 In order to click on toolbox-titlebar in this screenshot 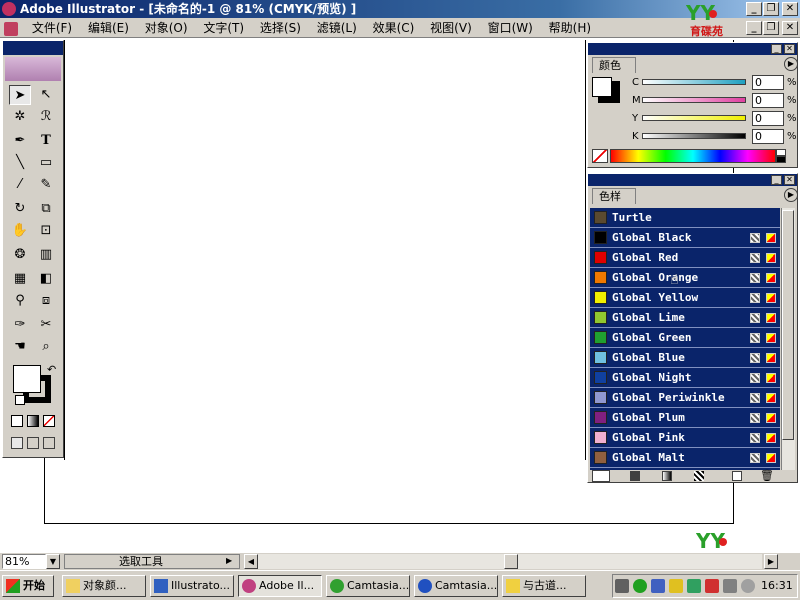, I will do `click(33, 48)`.